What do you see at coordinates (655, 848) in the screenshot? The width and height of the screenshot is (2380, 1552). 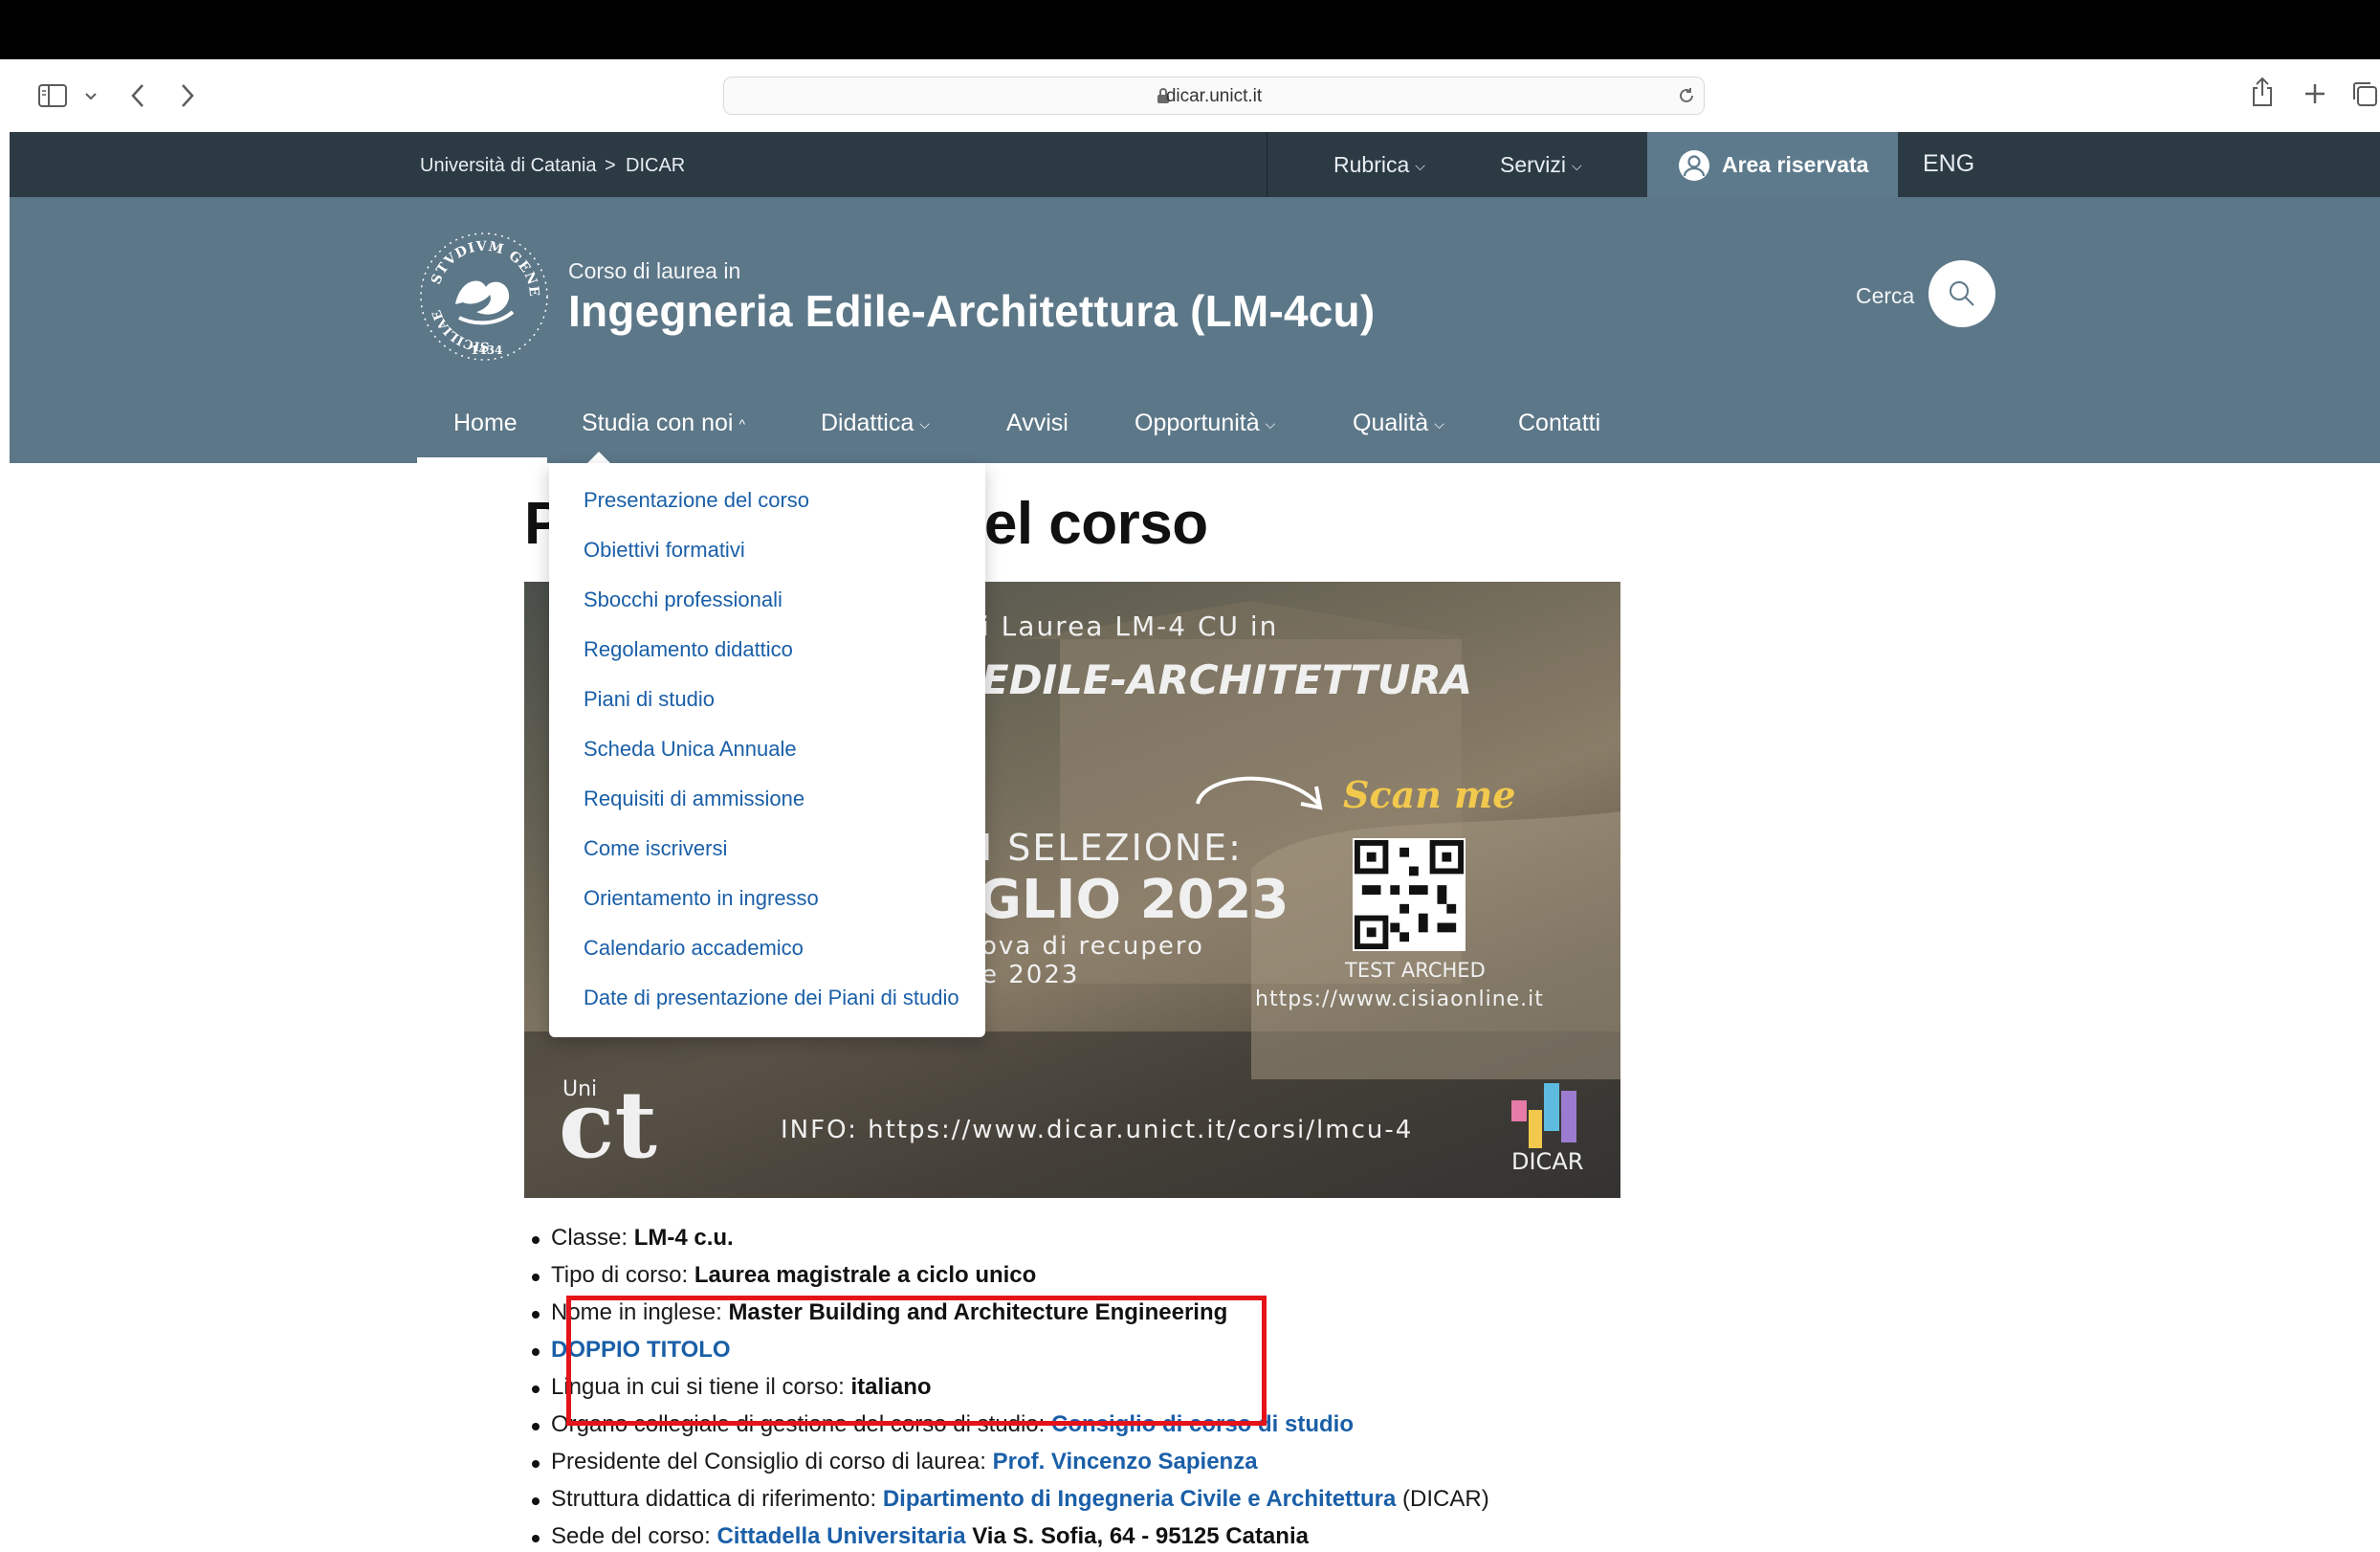 I see `dropdown-item-iscriversi: Come iscriversi` at bounding box center [655, 848].